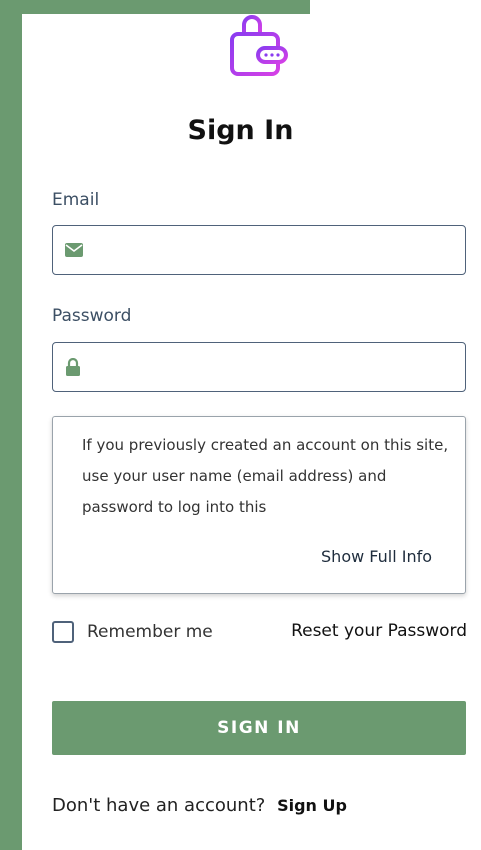  I want to click on remember-me-option: Remember me, so click(132, 632).